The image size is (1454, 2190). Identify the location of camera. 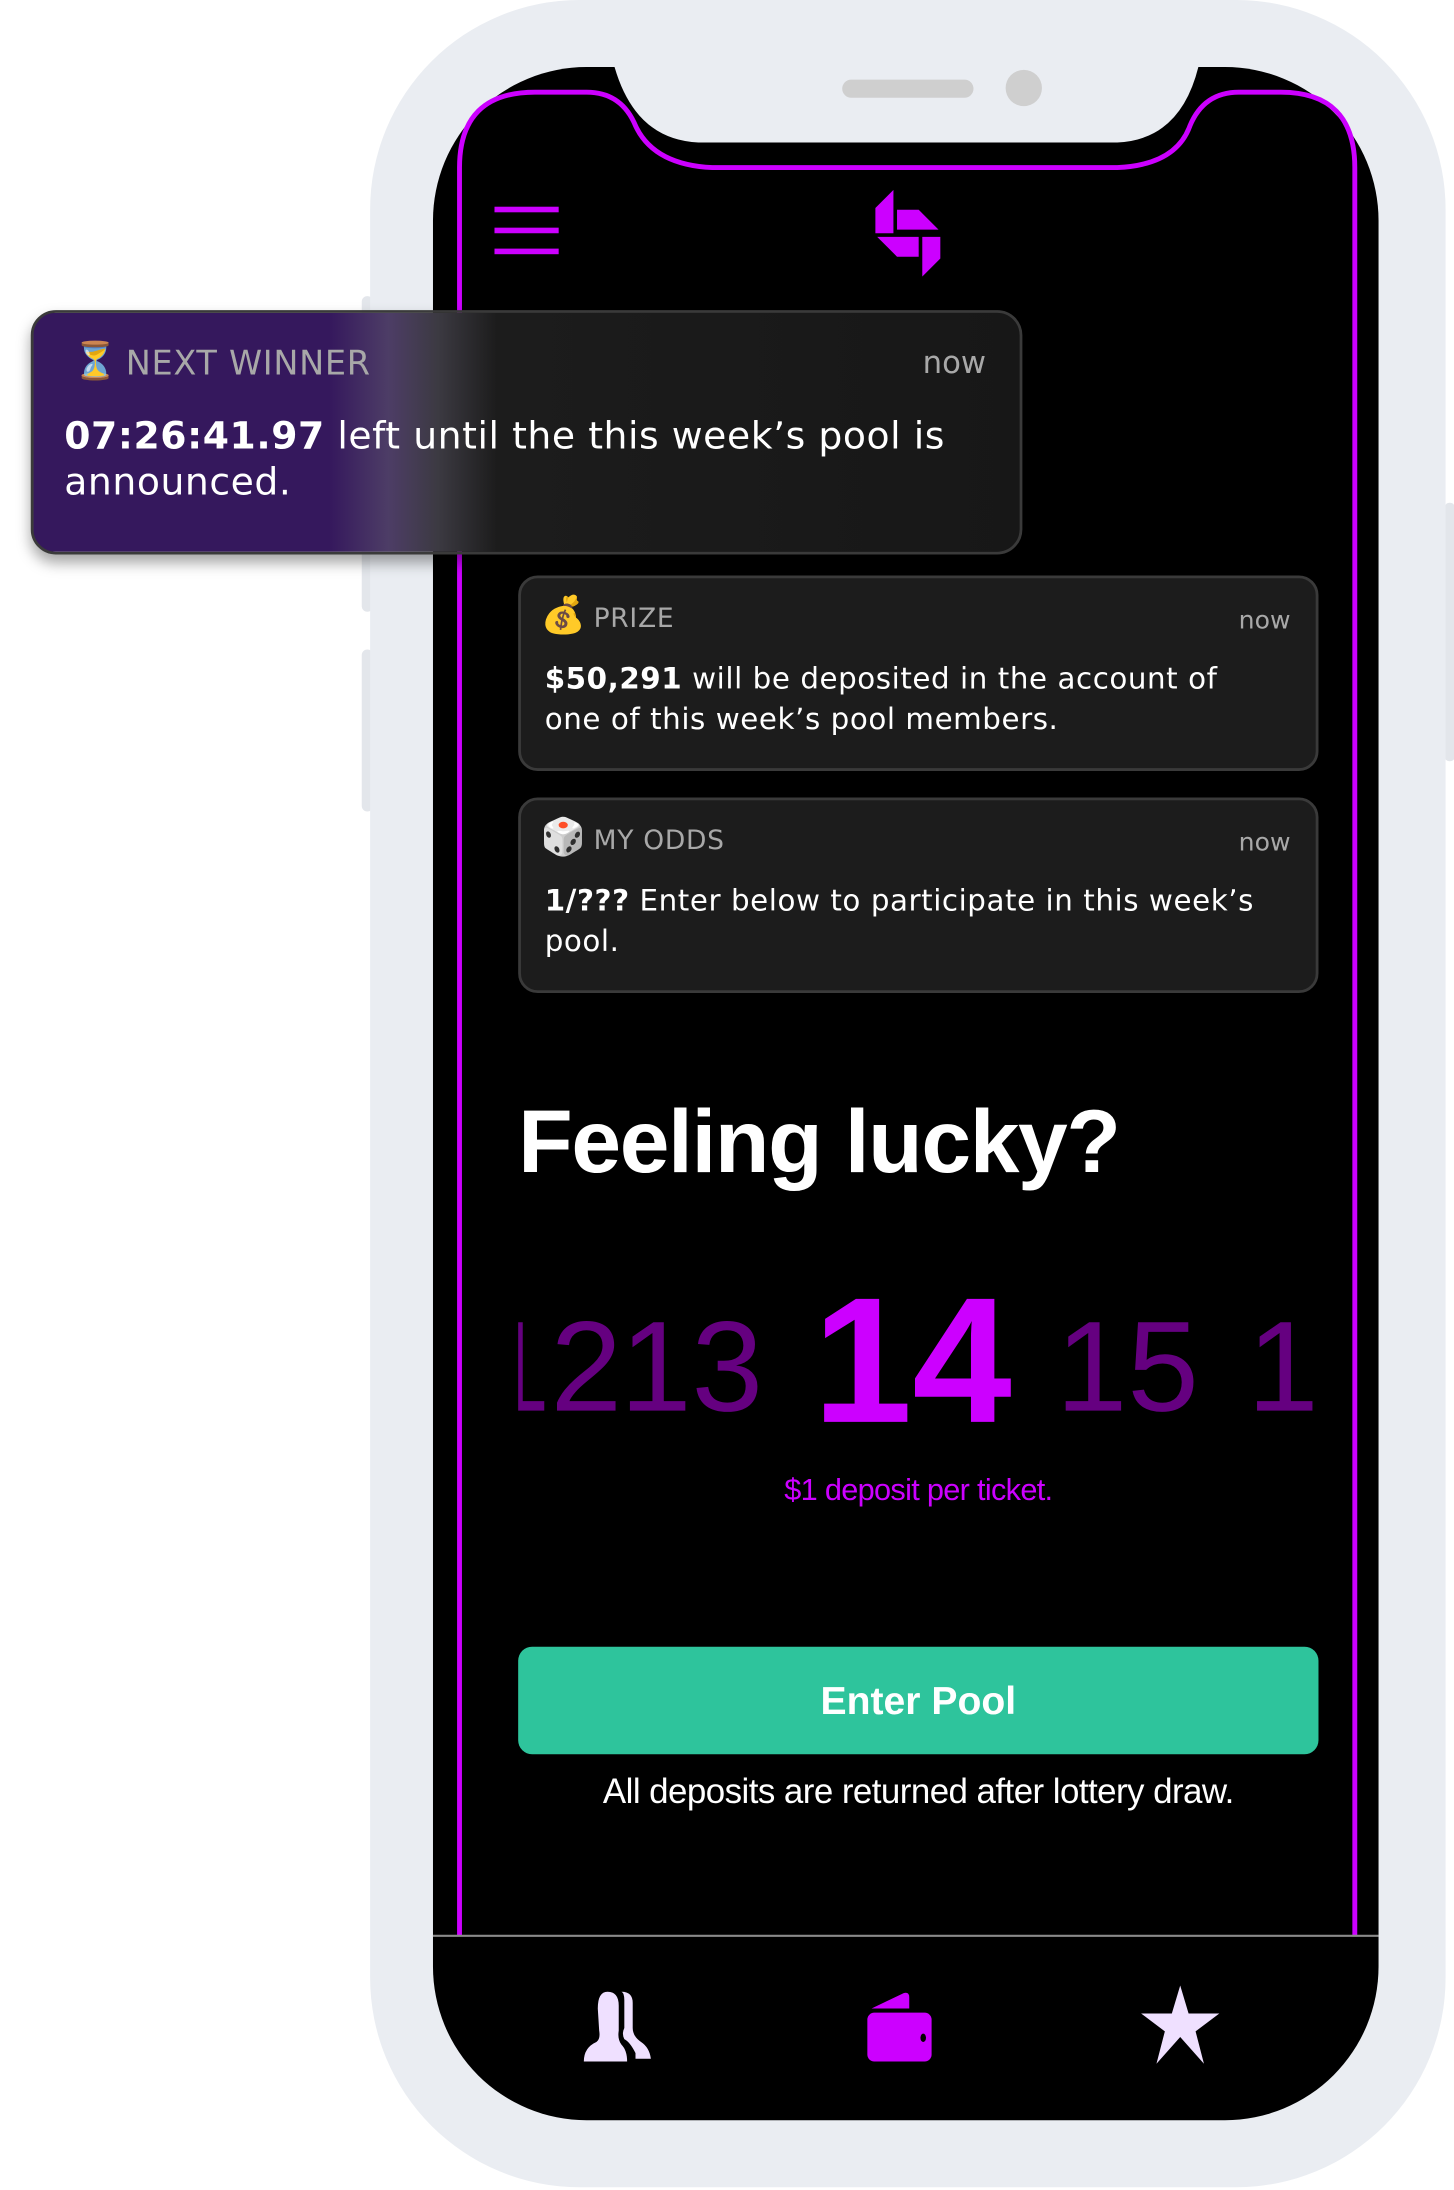
(1023, 88).